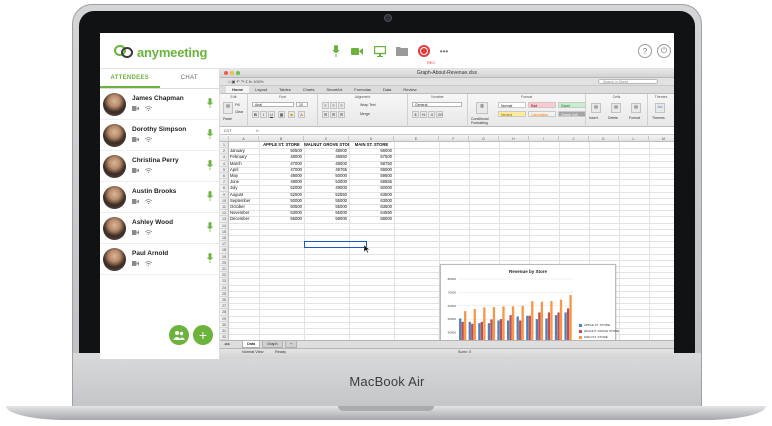 The height and width of the screenshot is (426, 772). What do you see at coordinates (261, 89) in the screenshot?
I see `ribbon-tab-layout: Layout` at bounding box center [261, 89].